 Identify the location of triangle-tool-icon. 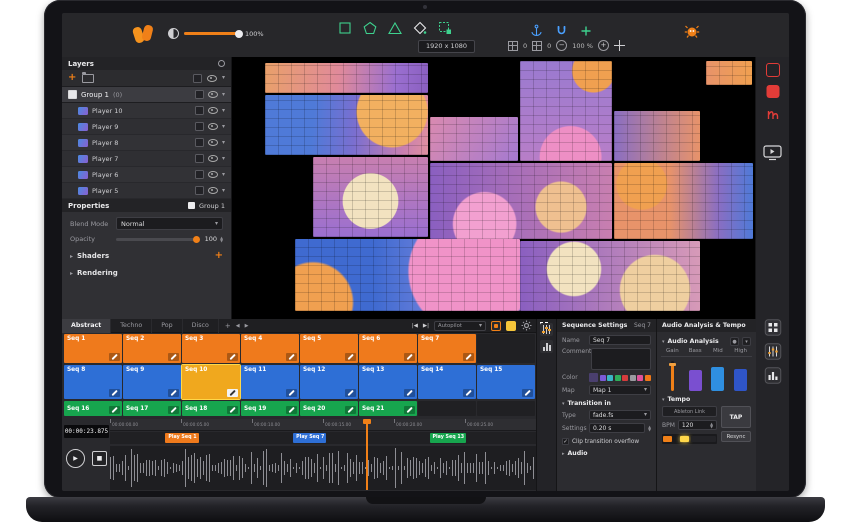
(395, 28).